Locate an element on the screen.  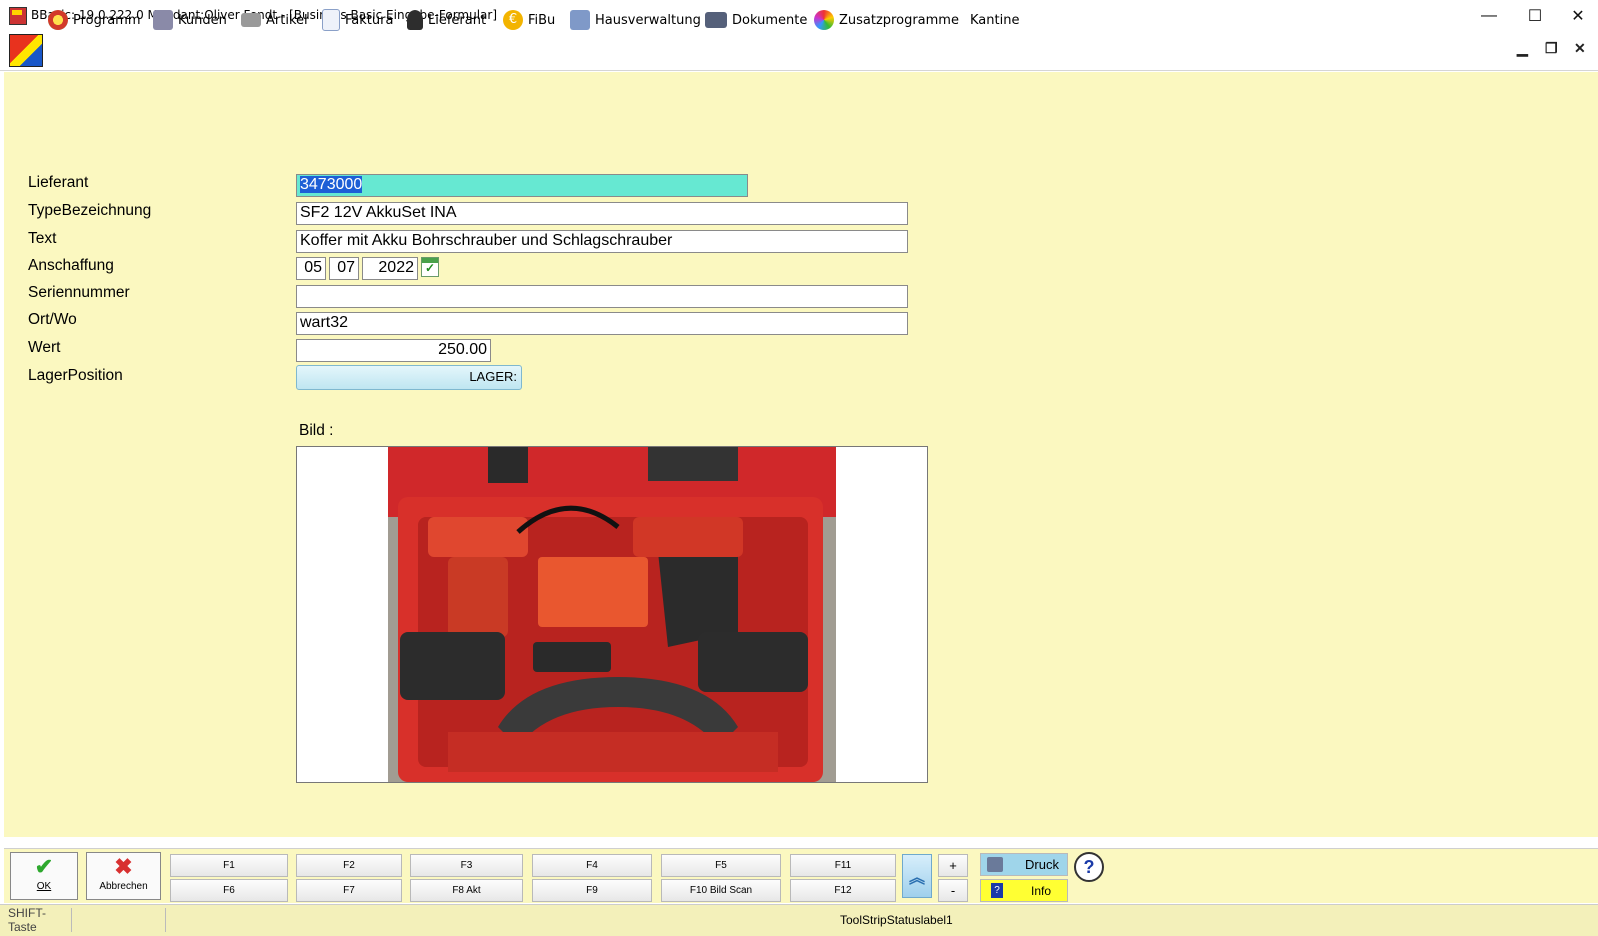
label-text: Text is located at coordinates (42, 238).